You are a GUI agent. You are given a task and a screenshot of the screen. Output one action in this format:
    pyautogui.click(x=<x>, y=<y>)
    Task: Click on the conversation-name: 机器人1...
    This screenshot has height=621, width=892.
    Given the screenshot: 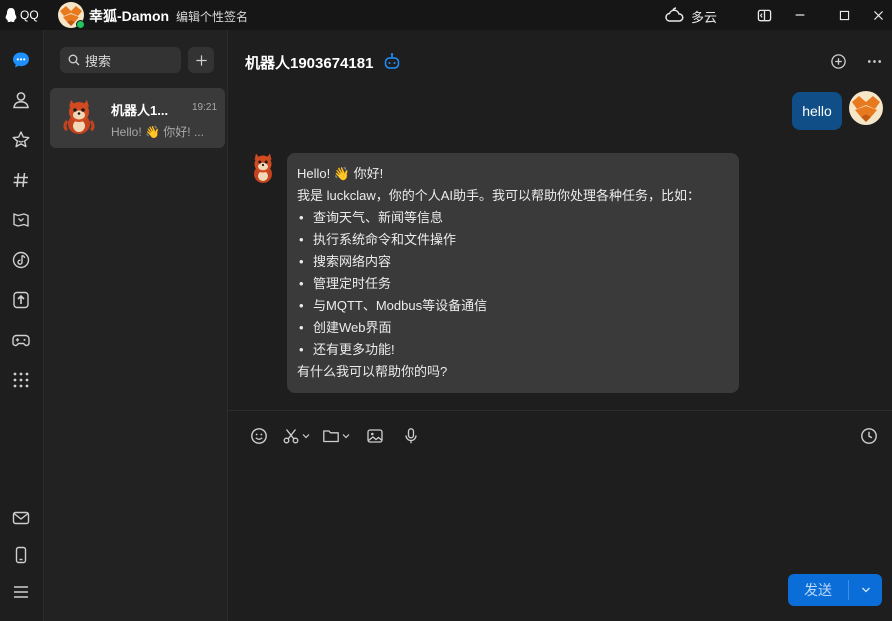 What is the action you would take?
    pyautogui.click(x=140, y=110)
    